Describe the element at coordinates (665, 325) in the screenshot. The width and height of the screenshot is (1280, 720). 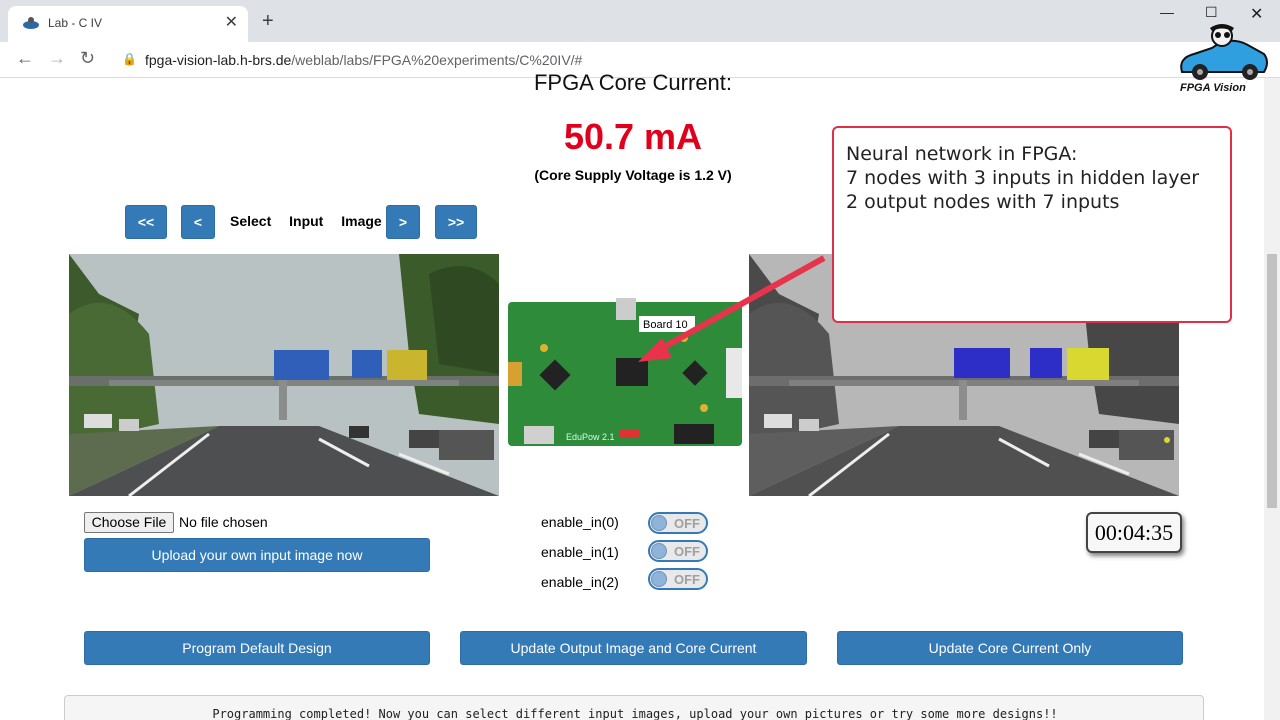
I see `board-label: Board 10` at that location.